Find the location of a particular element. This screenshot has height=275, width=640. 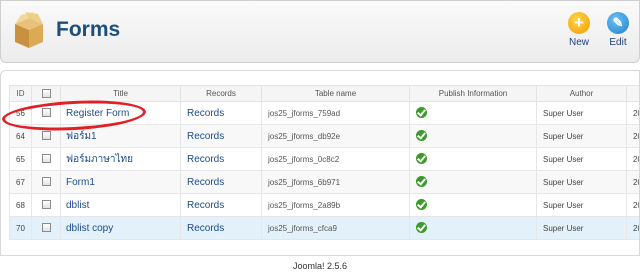

column-header-author: Author is located at coordinates (581, 93).